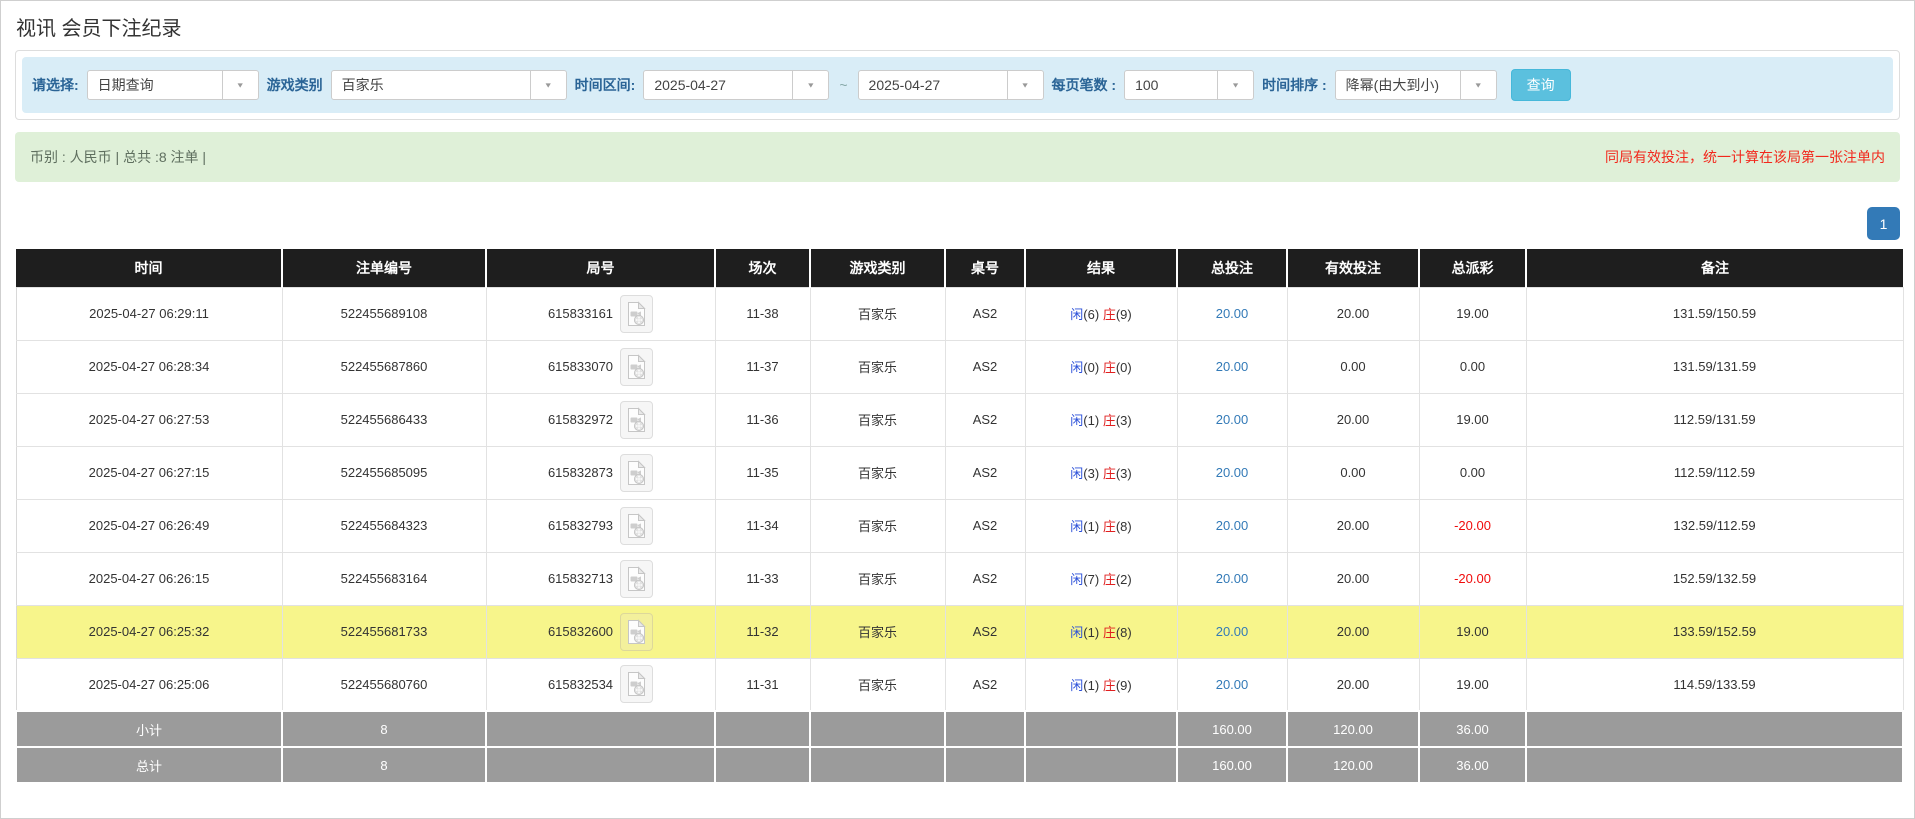 The image size is (1915, 819). What do you see at coordinates (605, 85) in the screenshot?
I see `time-range-label: 时间区间:` at bounding box center [605, 85].